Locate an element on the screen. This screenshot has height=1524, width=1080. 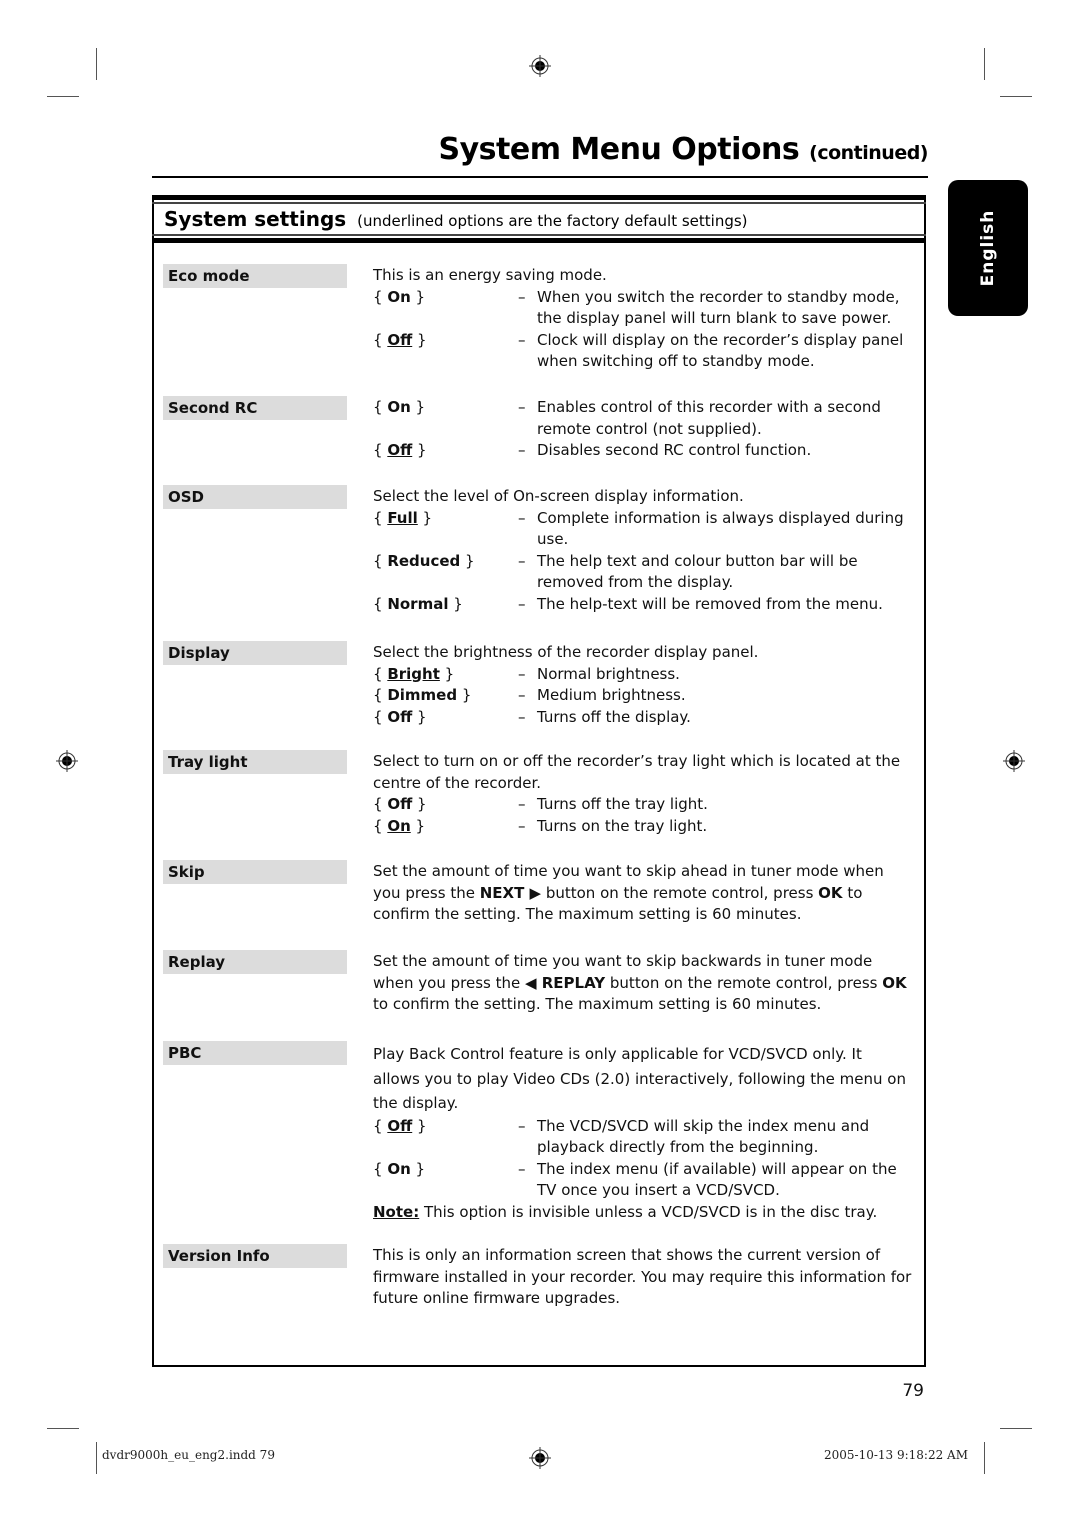
page-number: 79 is located at coordinates (913, 1391).